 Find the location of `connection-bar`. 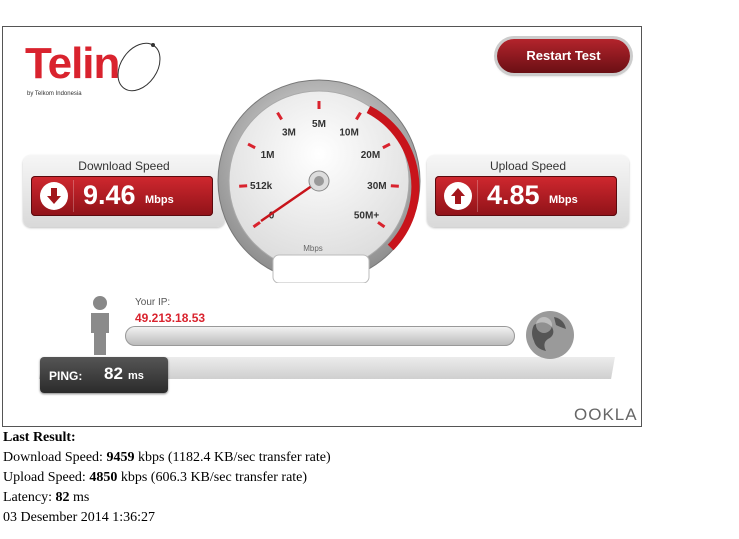

connection-bar is located at coordinates (320, 336).